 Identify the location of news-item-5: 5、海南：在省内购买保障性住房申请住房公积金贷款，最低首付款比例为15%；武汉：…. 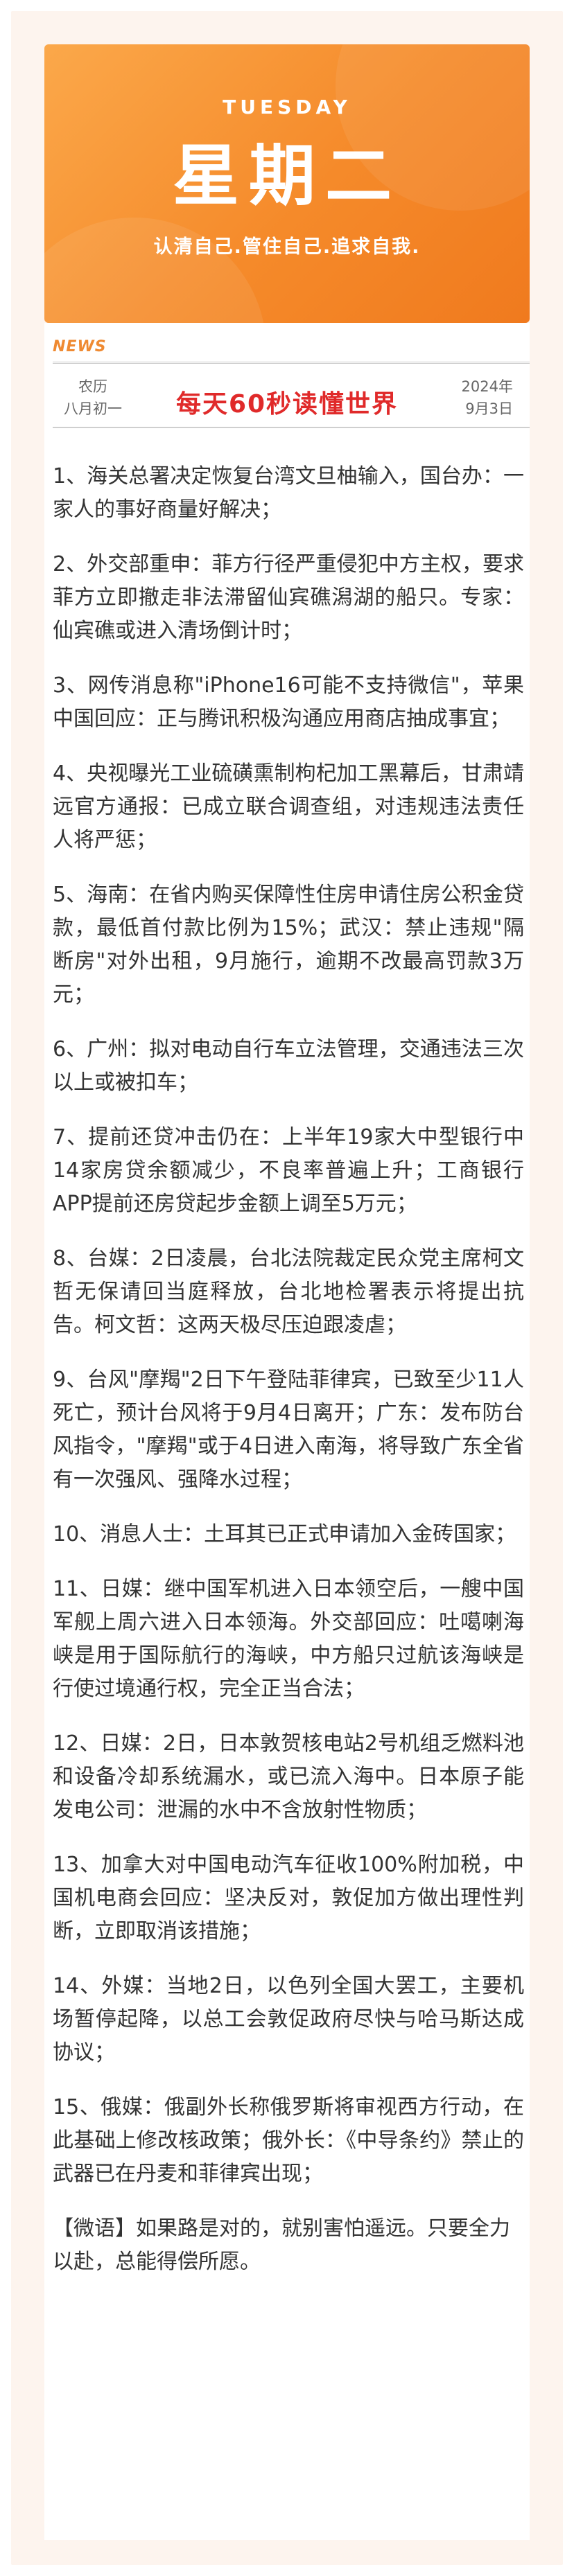
(288, 945).